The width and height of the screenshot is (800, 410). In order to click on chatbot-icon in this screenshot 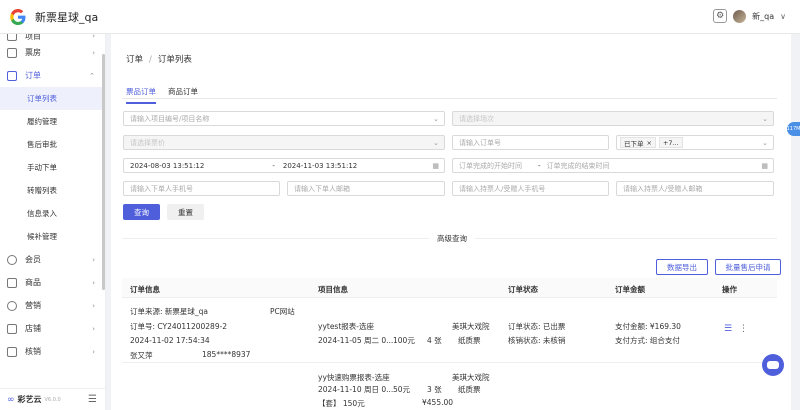, I will do `click(773, 365)`.